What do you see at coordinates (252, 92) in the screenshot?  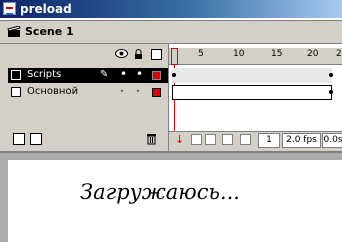 I see `frame-span-osnova` at bounding box center [252, 92].